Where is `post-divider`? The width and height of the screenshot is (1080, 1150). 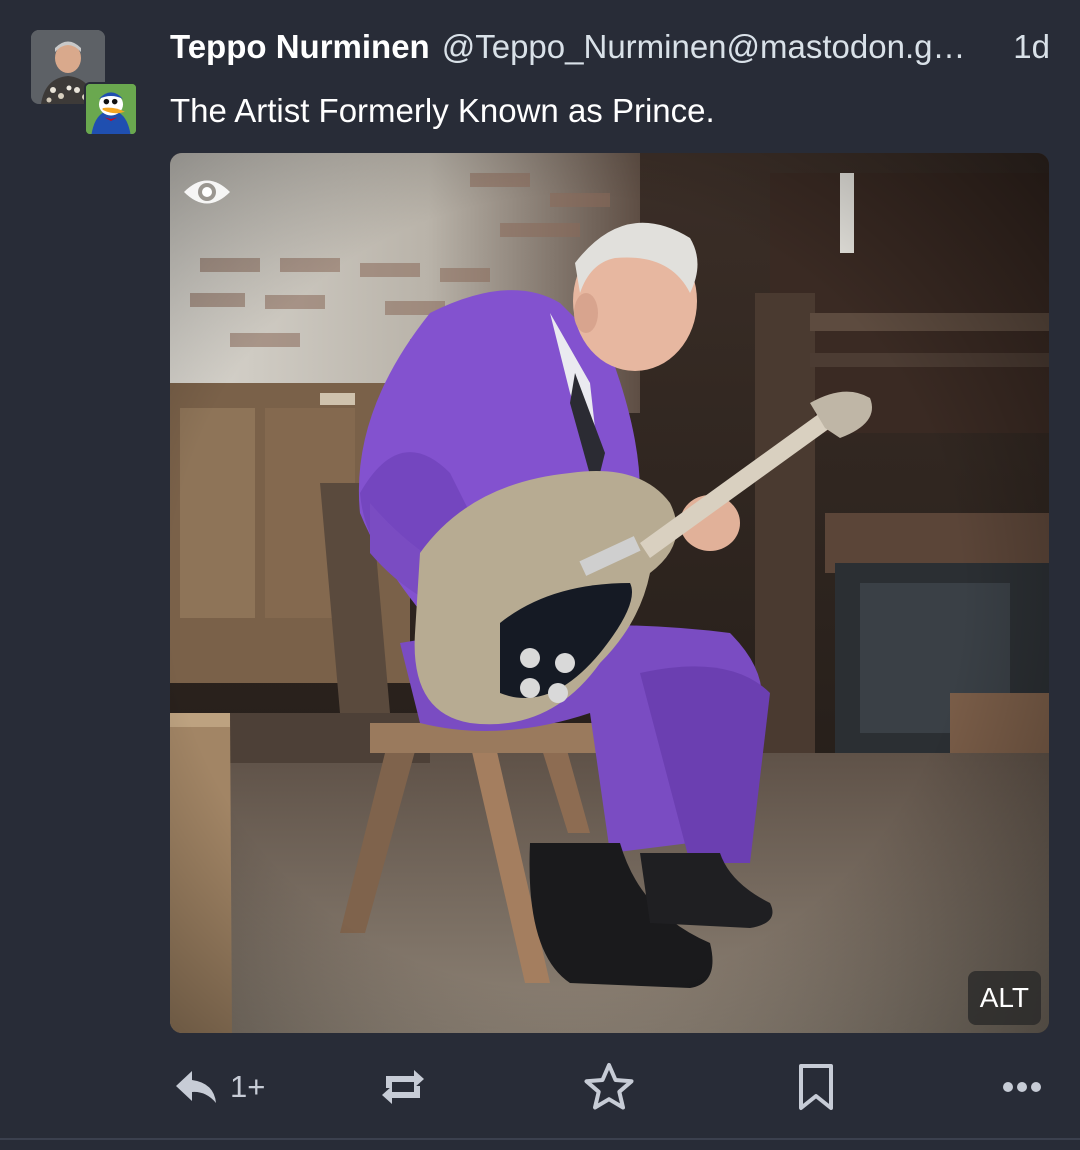
post-divider is located at coordinates (540, 1139).